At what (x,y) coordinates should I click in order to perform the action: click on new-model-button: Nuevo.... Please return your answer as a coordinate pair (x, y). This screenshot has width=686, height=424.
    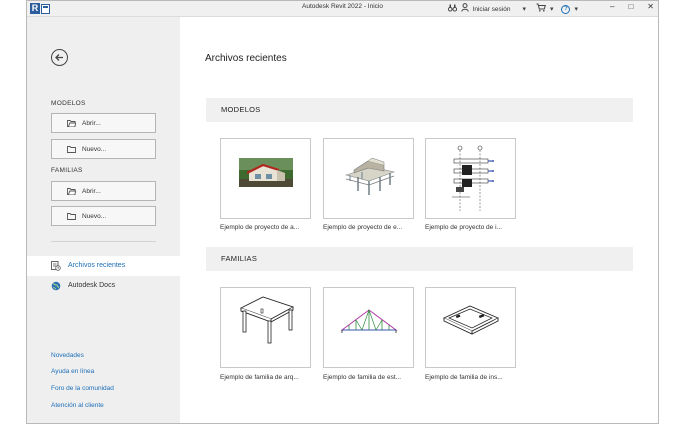
    Looking at the image, I should click on (103, 149).